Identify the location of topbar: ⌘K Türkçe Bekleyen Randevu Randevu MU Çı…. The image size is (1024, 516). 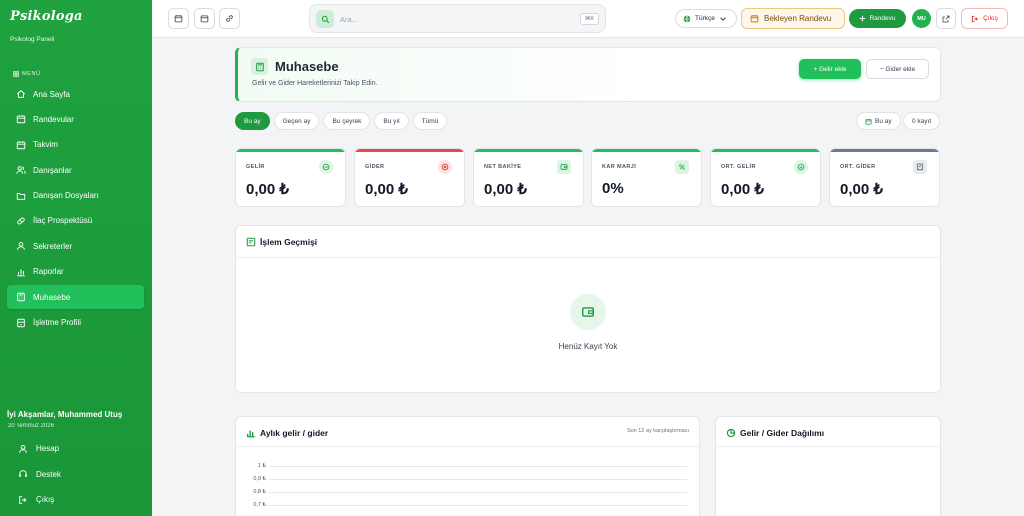
(588, 19).